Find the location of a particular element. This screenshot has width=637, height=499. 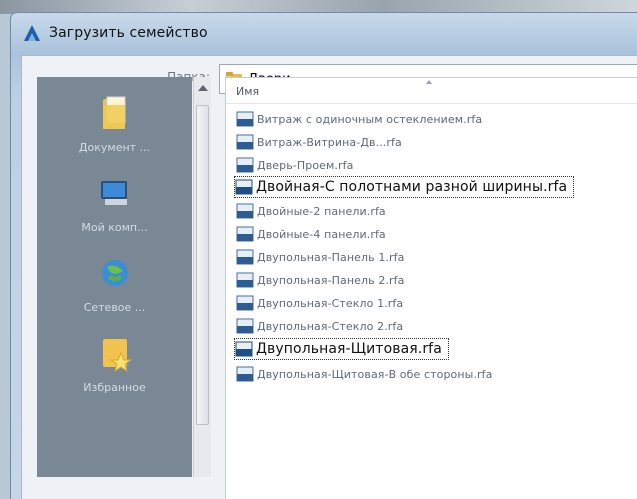

column-header-name: Имя is located at coordinates (431, 91).